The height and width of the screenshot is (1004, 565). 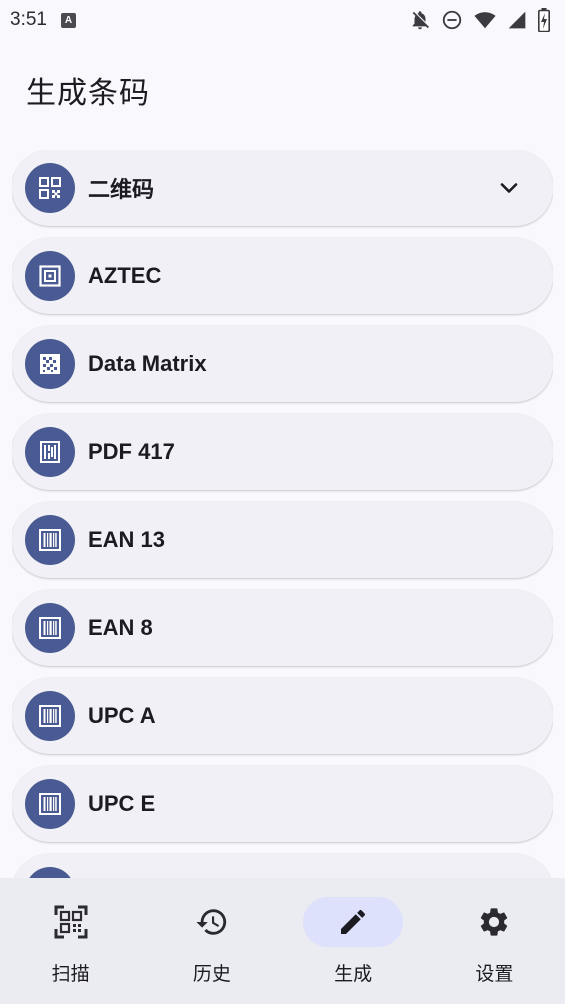 I want to click on notifications-off-icon, so click(x=420, y=20).